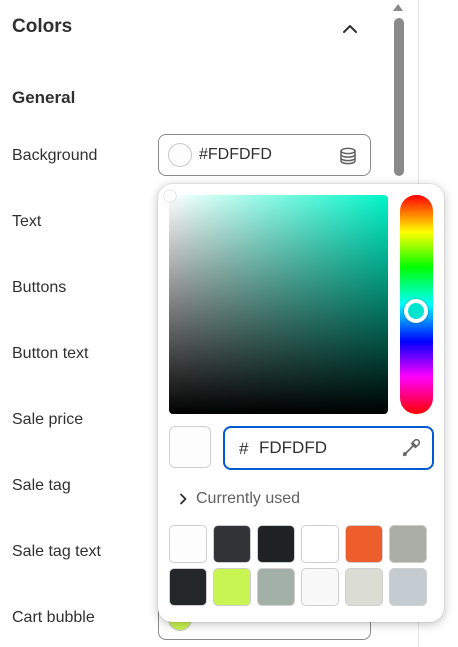  Describe the element at coordinates (398, 7) in the screenshot. I see `scroll-up-arrow-icon` at that location.